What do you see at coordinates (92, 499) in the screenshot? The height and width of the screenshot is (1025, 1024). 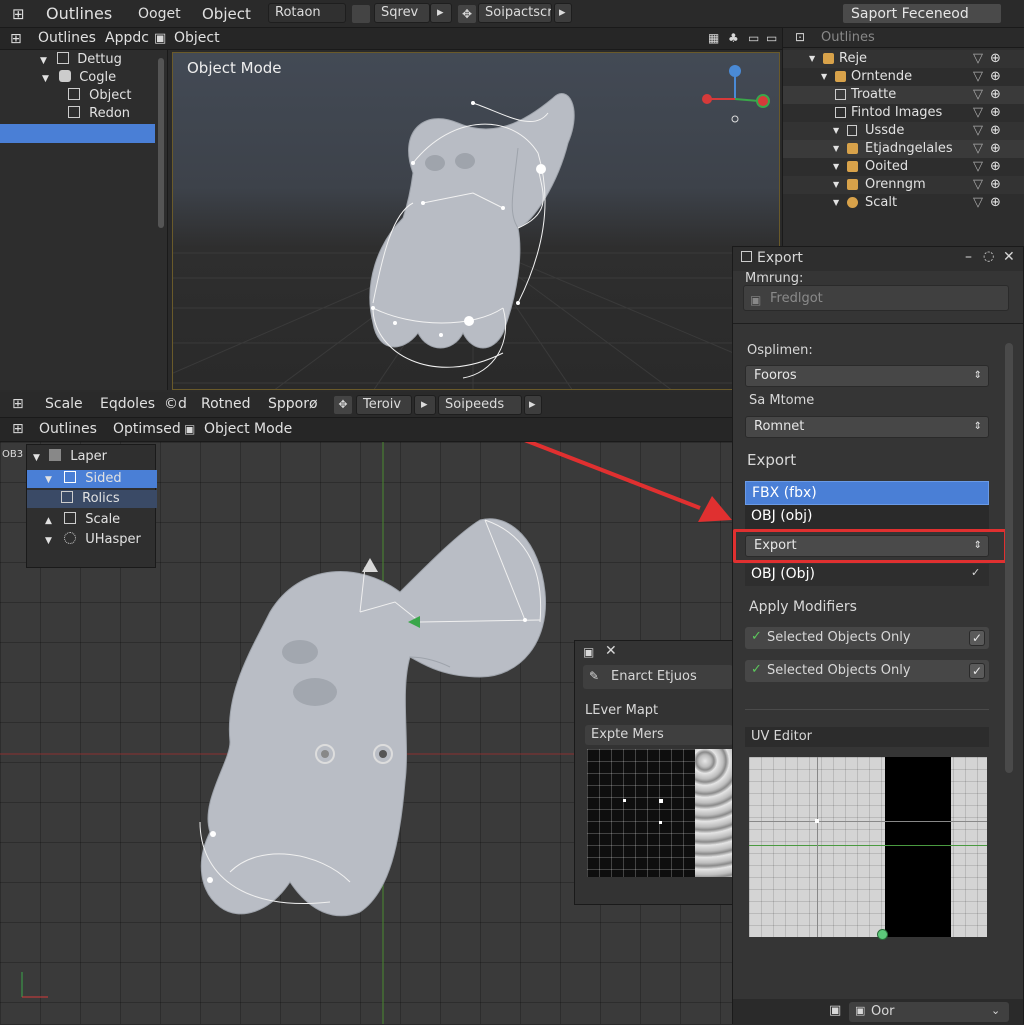 I see `layer-item-rolics: Rolics` at bounding box center [92, 499].